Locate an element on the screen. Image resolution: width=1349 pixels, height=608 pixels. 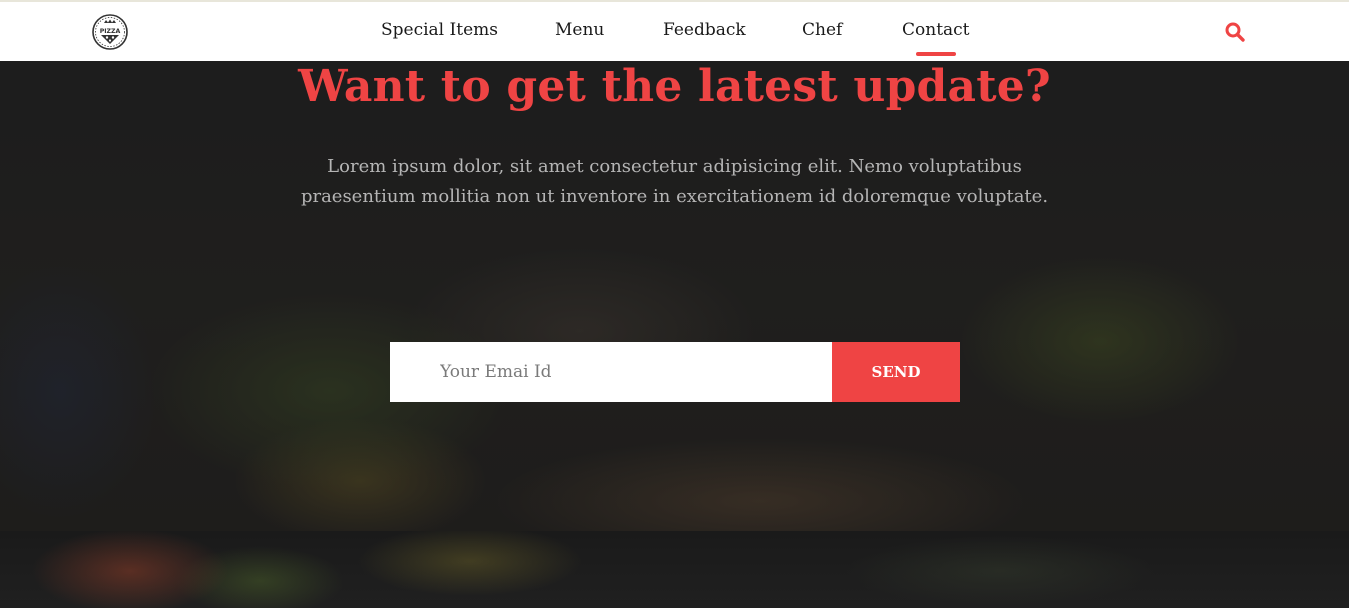
next-section-background is located at coordinates (674, 569).